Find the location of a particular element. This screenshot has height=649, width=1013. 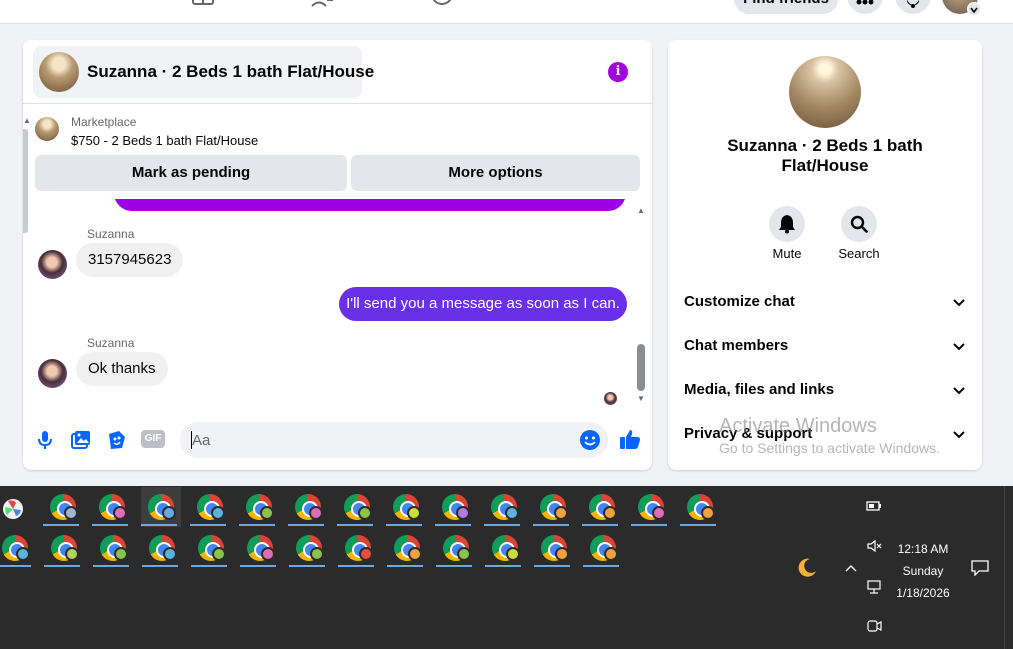

chat-members-section: Chat members is located at coordinates (825, 346).